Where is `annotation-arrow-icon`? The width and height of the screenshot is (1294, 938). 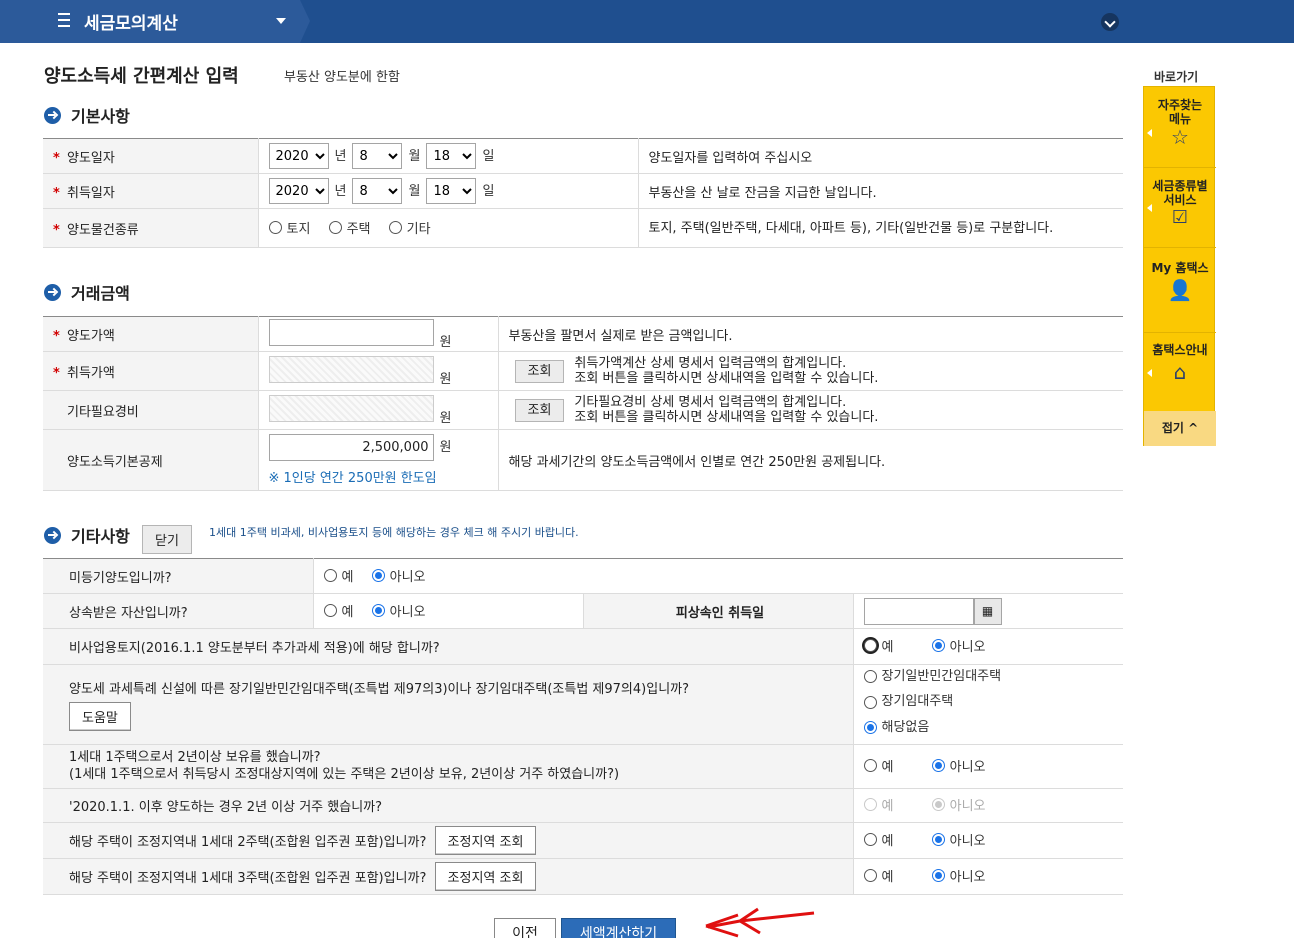
annotation-arrow-icon is located at coordinates (760, 922).